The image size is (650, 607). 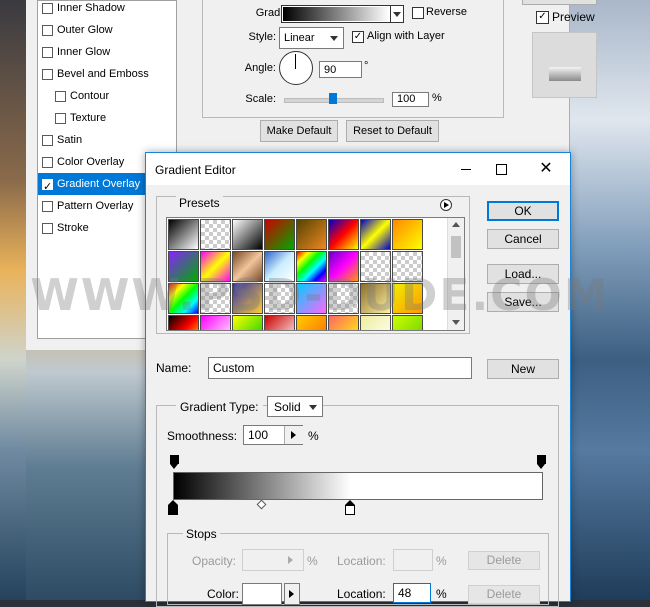 What do you see at coordinates (466, 169) in the screenshot?
I see `minimize-button` at bounding box center [466, 169].